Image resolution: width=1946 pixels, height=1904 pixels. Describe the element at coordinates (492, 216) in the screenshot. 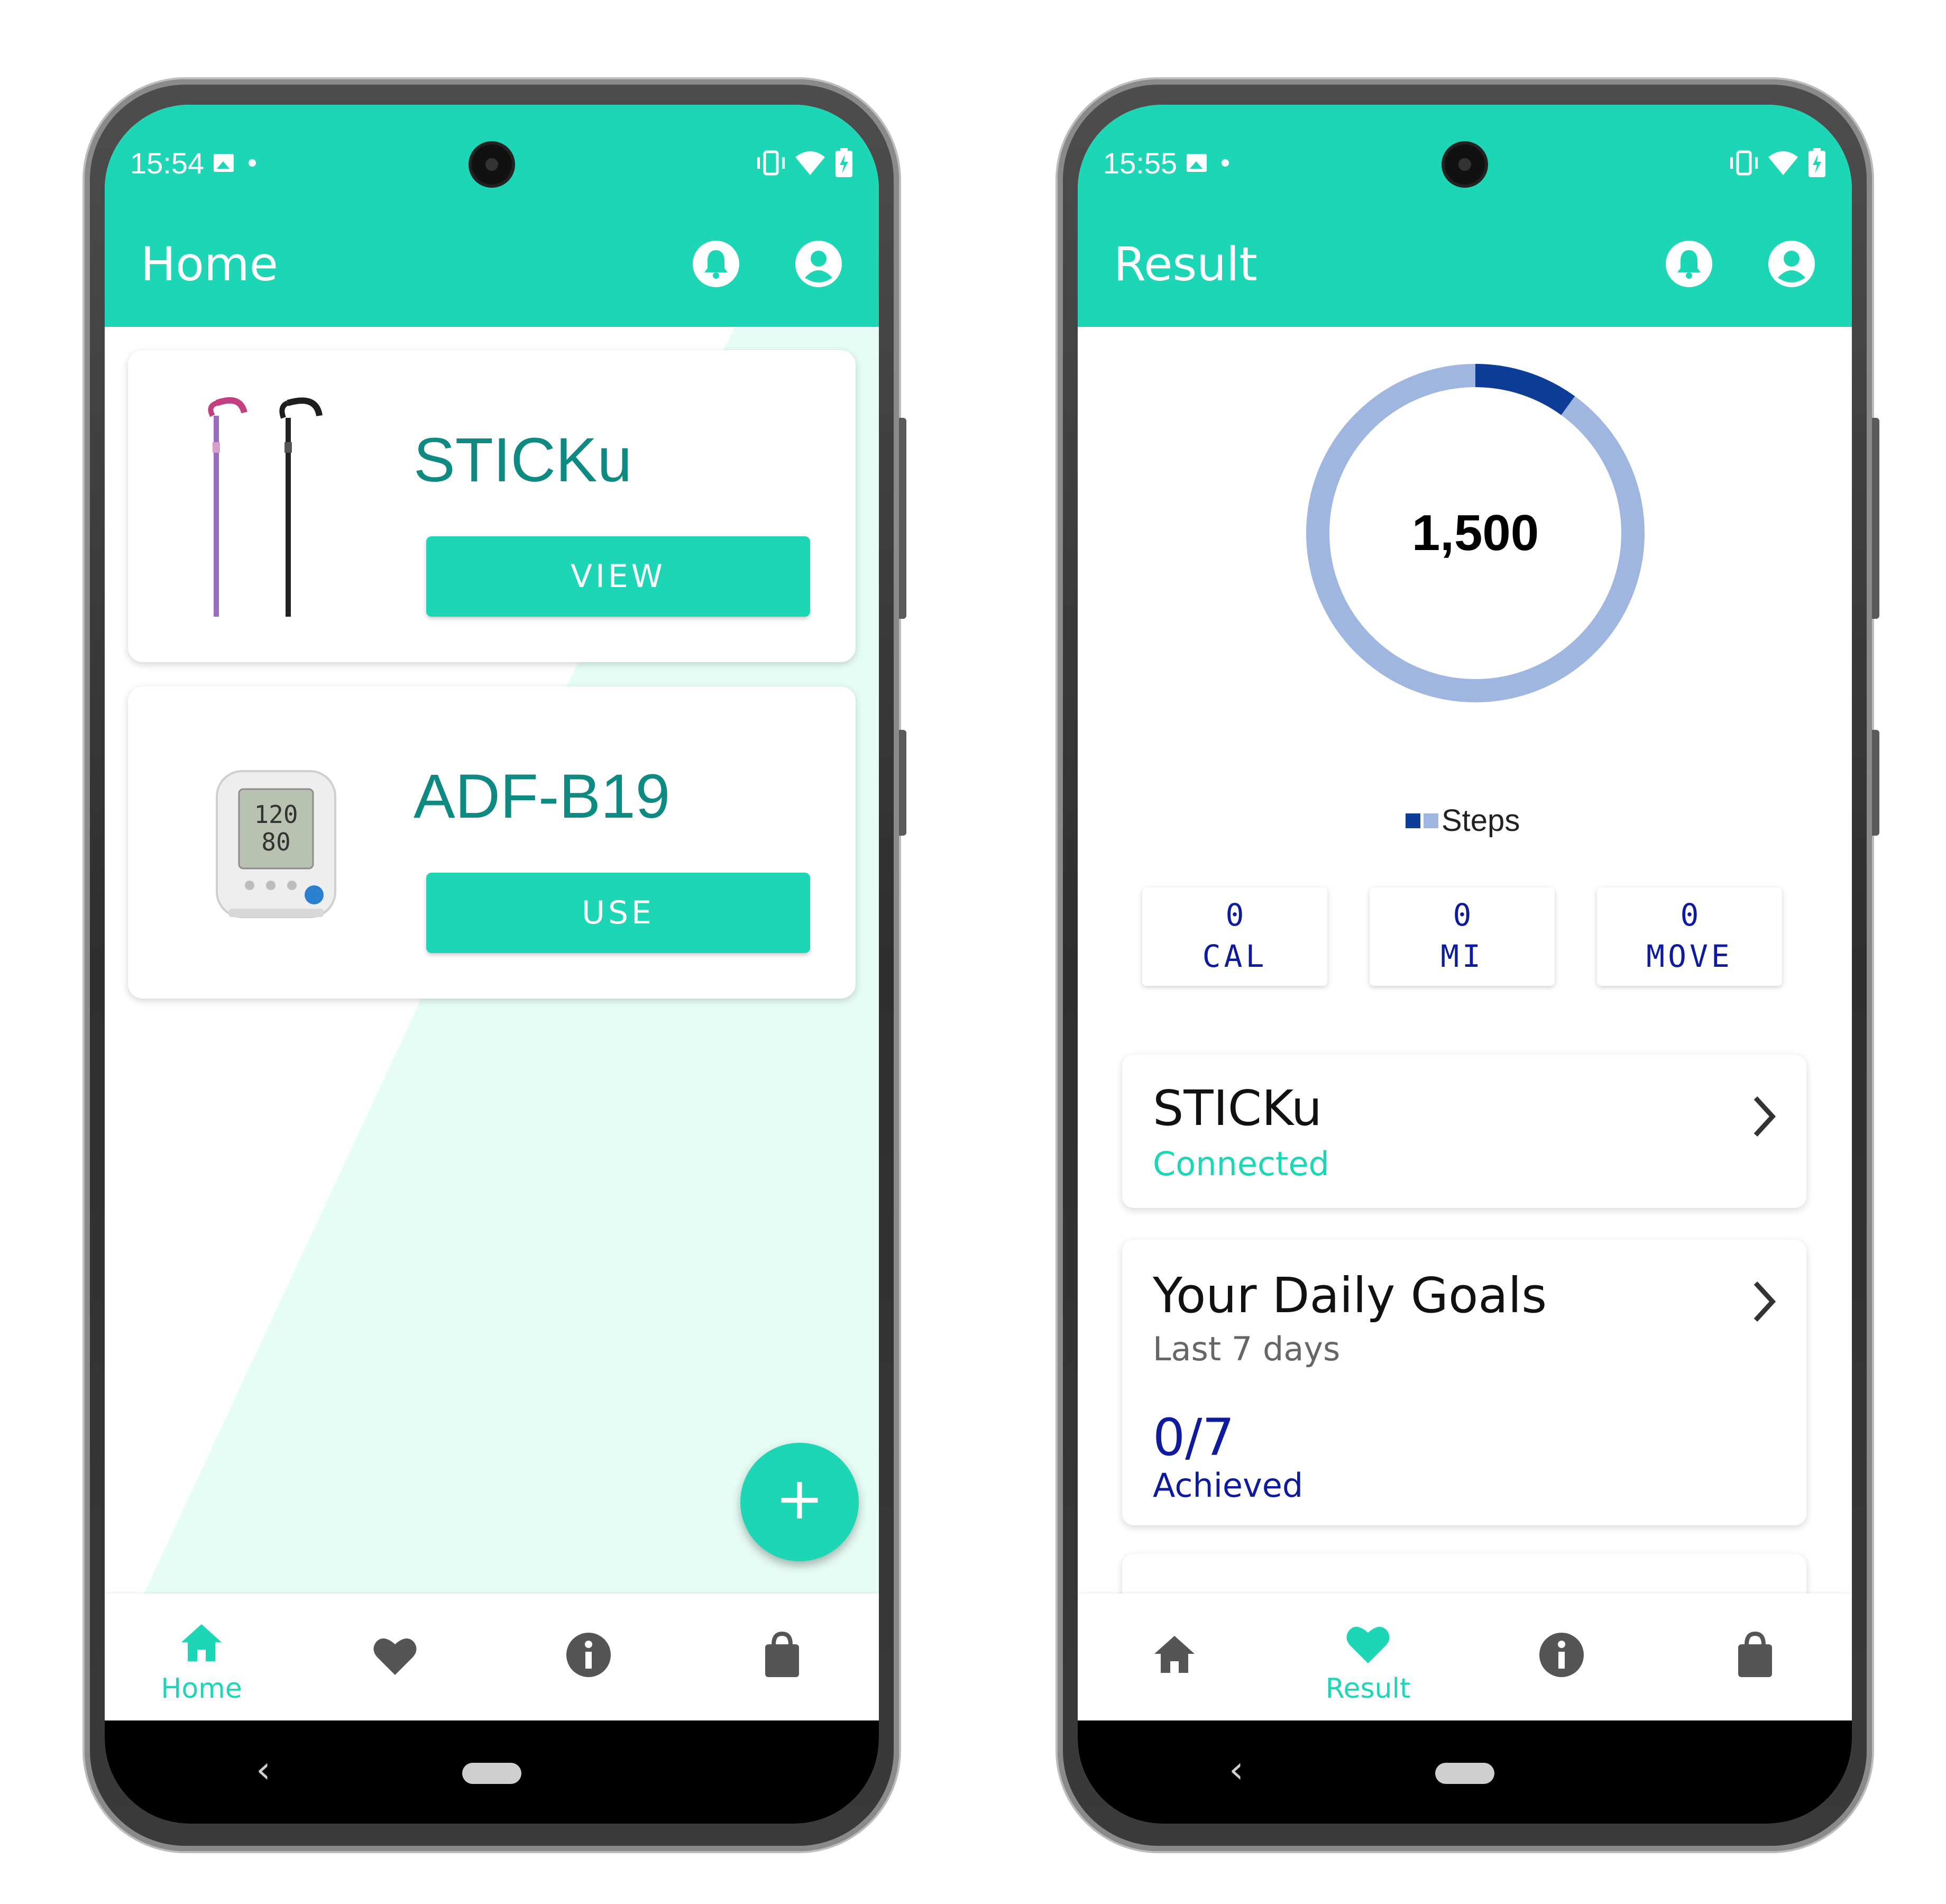

I see `app-bar: 15:54 Home` at that location.